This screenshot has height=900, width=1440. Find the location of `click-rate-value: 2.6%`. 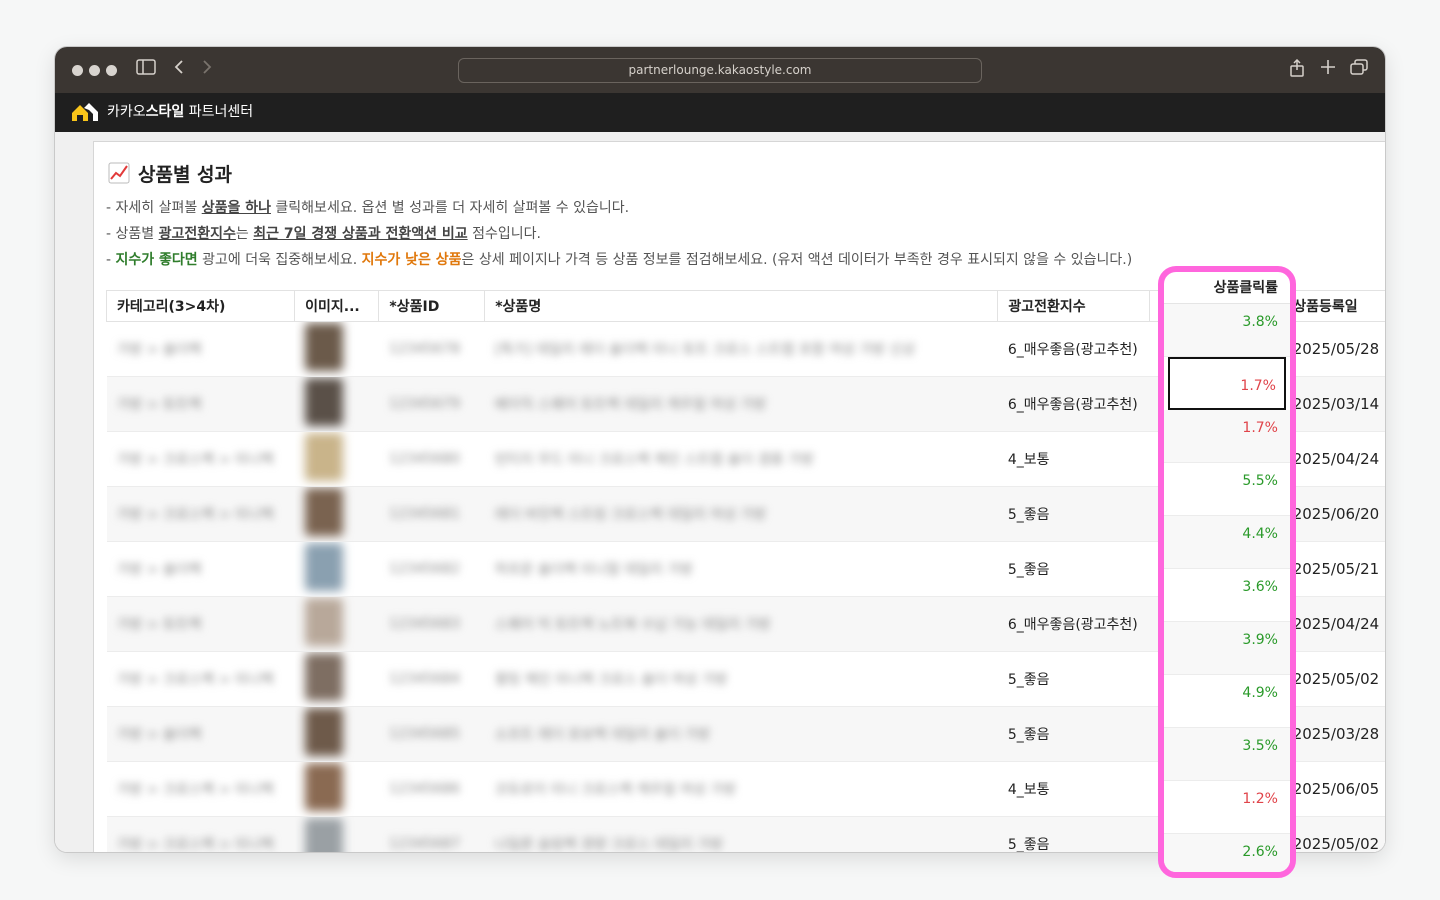

click-rate-value: 2.6% is located at coordinates (1227, 853).